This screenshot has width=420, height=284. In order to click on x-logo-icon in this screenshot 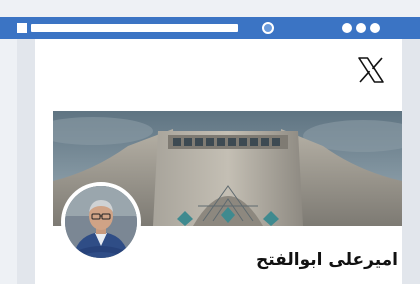, I will do `click(371, 70)`.